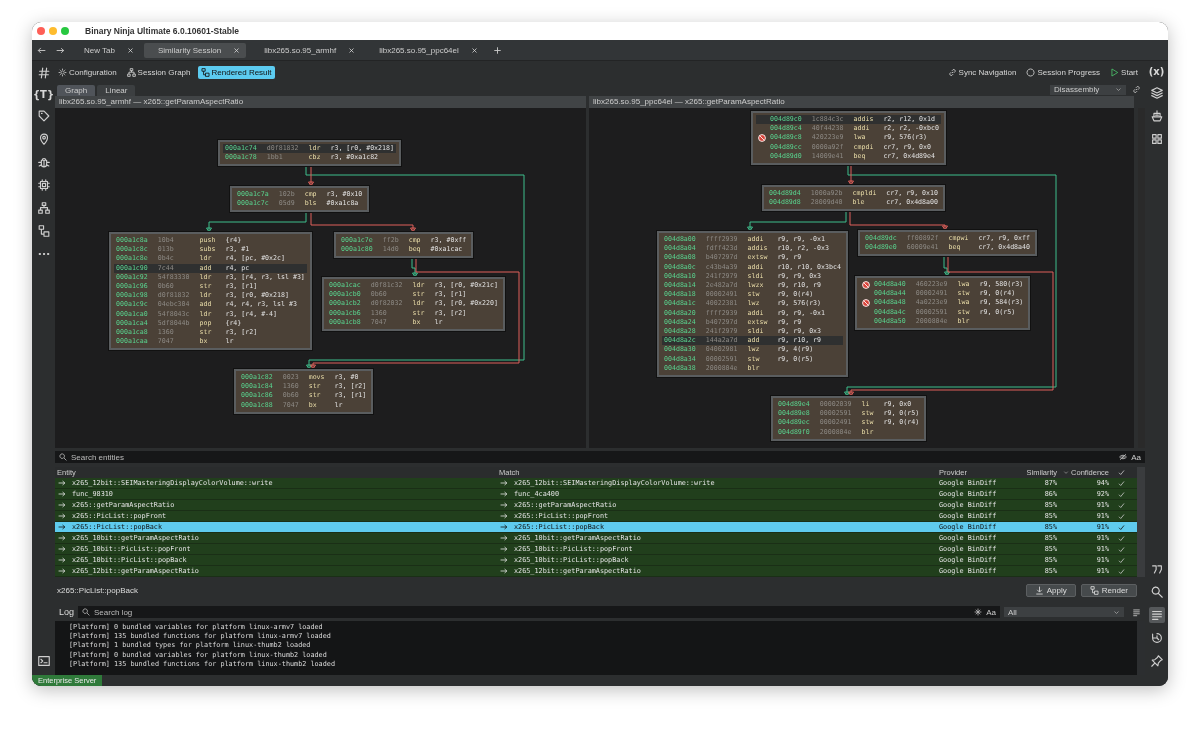 The image size is (1200, 730). What do you see at coordinates (600, 457) in the screenshot?
I see `search-field: Search entities Aa` at bounding box center [600, 457].